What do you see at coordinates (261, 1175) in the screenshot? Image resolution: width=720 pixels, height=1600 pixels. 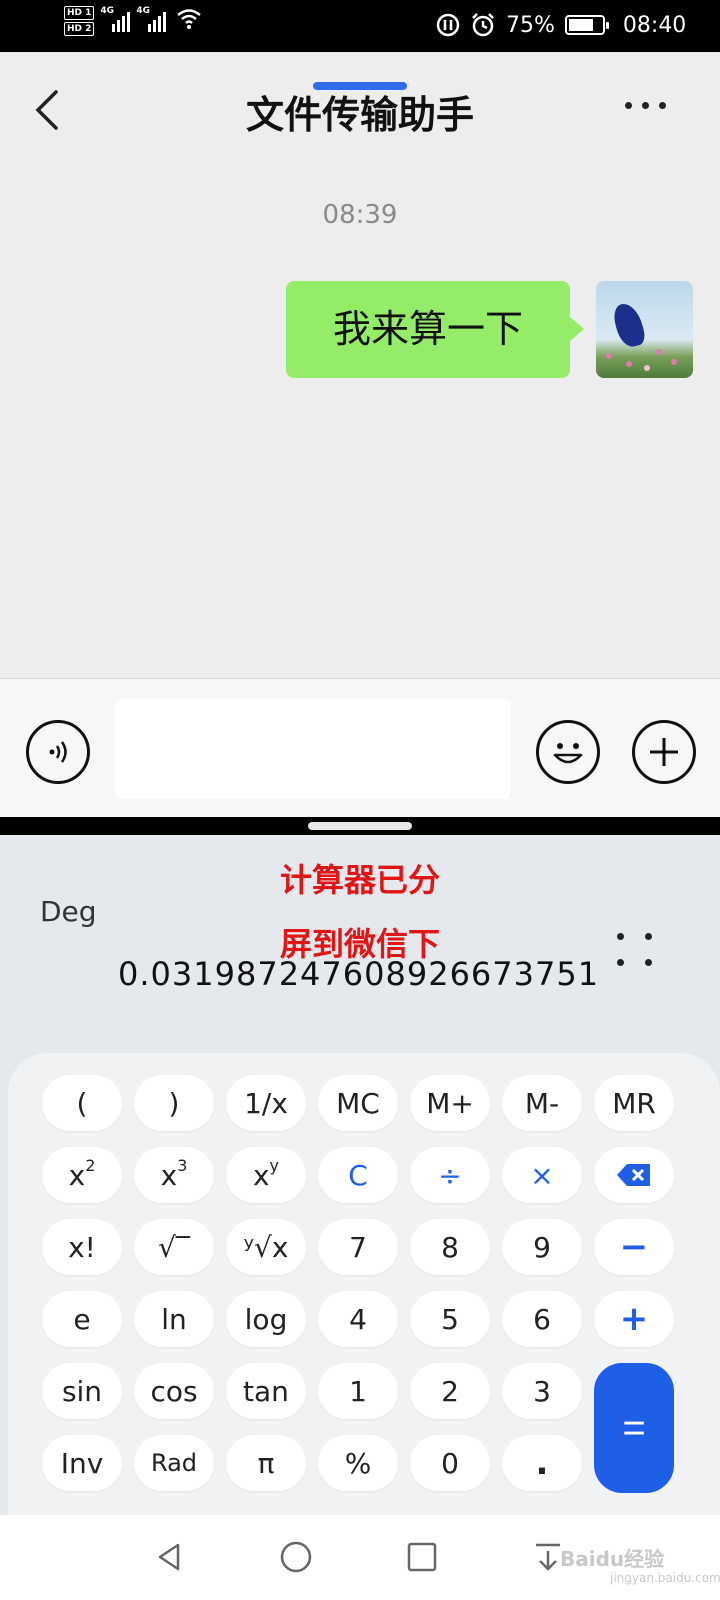 I see `key-power-base: x` at bounding box center [261, 1175].